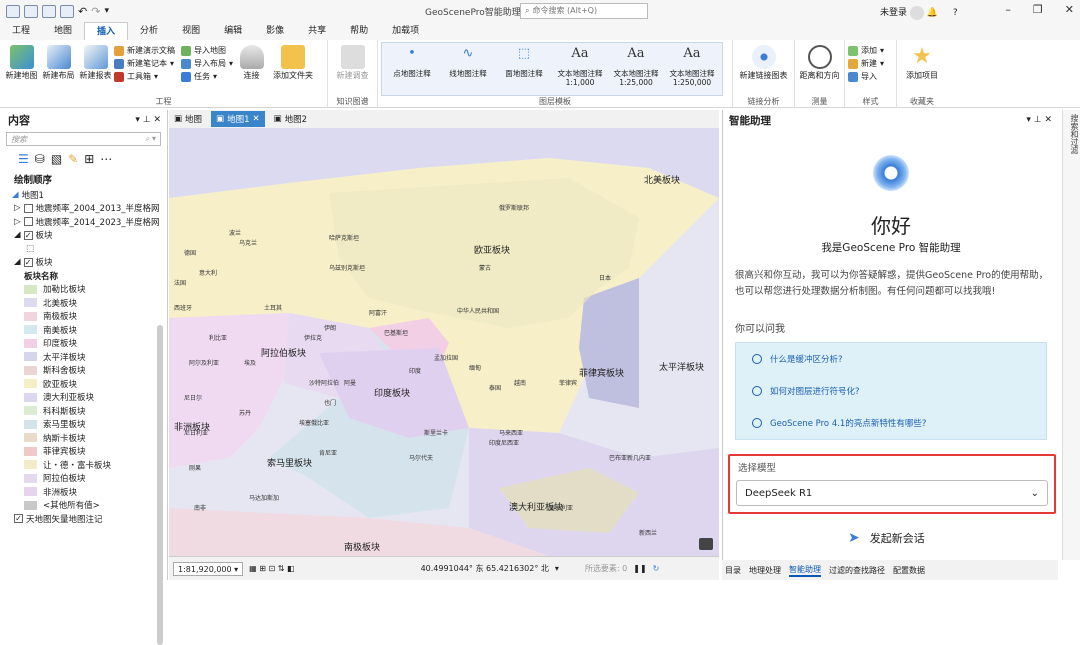  What do you see at coordinates (188, 119) in the screenshot?
I see `document-tab: ▣ 地图` at bounding box center [188, 119].